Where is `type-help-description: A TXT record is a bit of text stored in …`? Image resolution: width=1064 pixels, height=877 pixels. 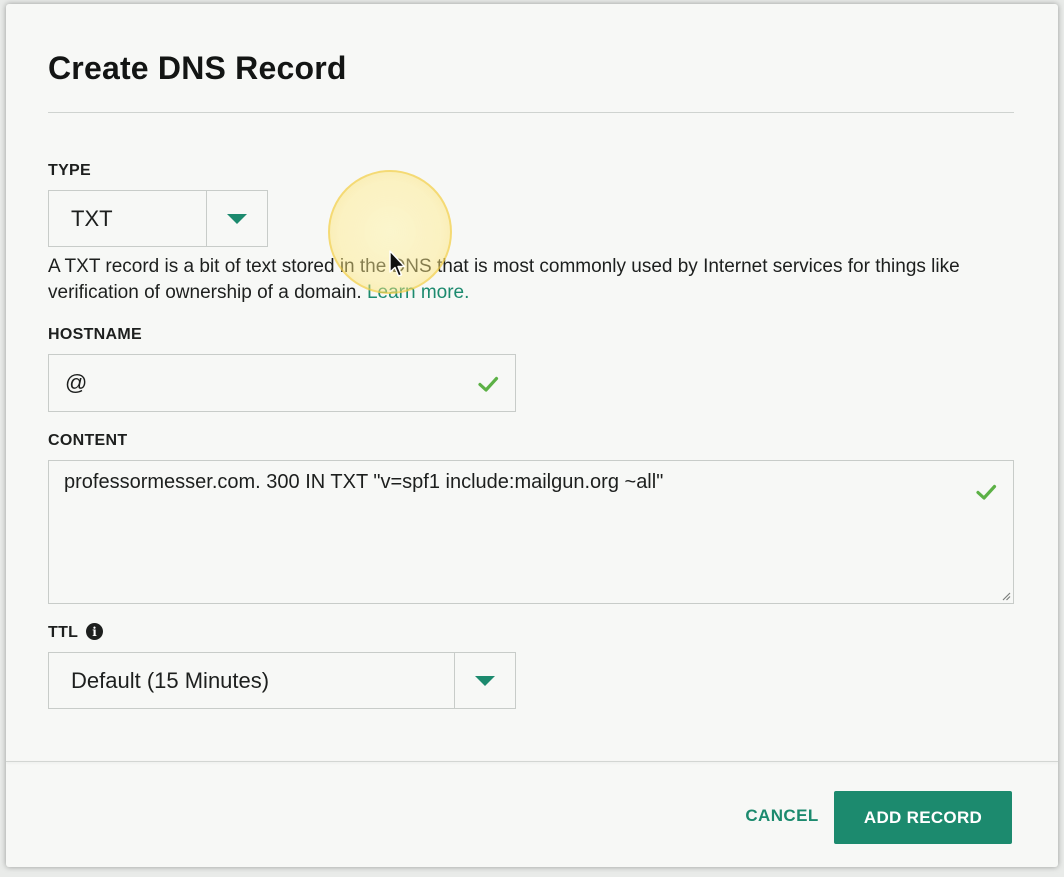
type-help-description: A TXT record is a bit of text stored in … is located at coordinates (504, 279).